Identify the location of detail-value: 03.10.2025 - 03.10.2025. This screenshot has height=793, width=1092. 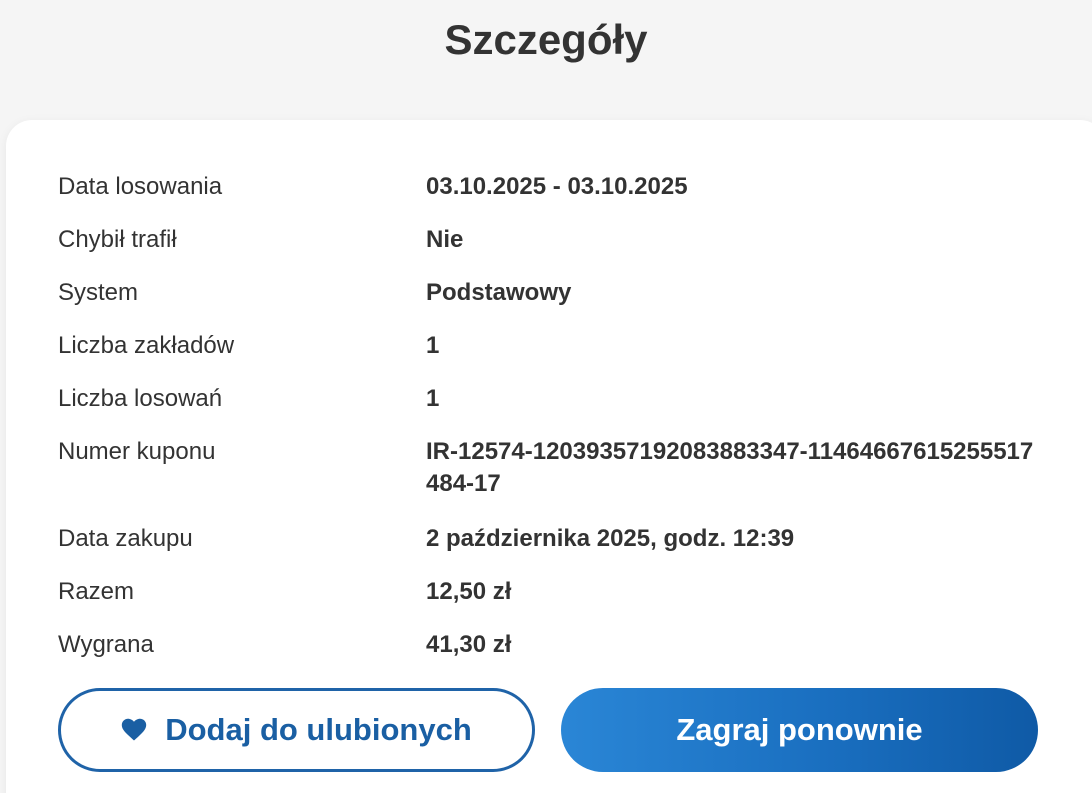
(557, 186).